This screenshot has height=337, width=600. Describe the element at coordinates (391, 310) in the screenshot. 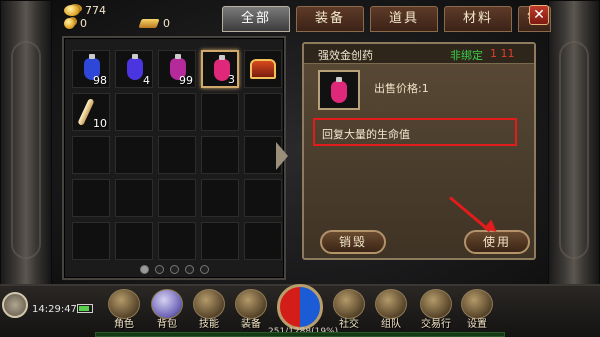

I see `menu-team: 组队` at that location.